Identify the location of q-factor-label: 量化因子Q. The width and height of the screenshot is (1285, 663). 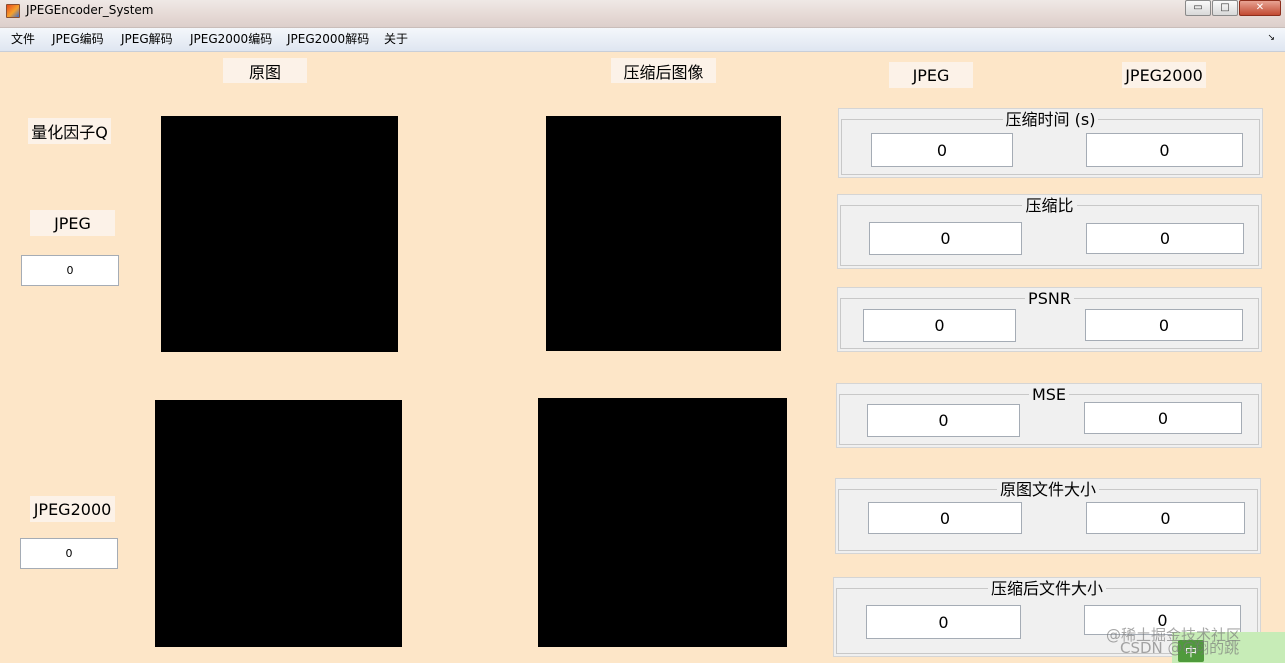
(69, 131).